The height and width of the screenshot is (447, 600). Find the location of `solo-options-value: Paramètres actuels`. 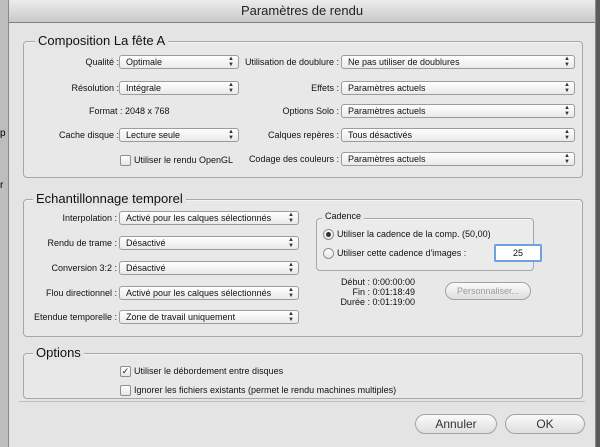

solo-options-value: Paramètres actuels is located at coordinates (387, 111).